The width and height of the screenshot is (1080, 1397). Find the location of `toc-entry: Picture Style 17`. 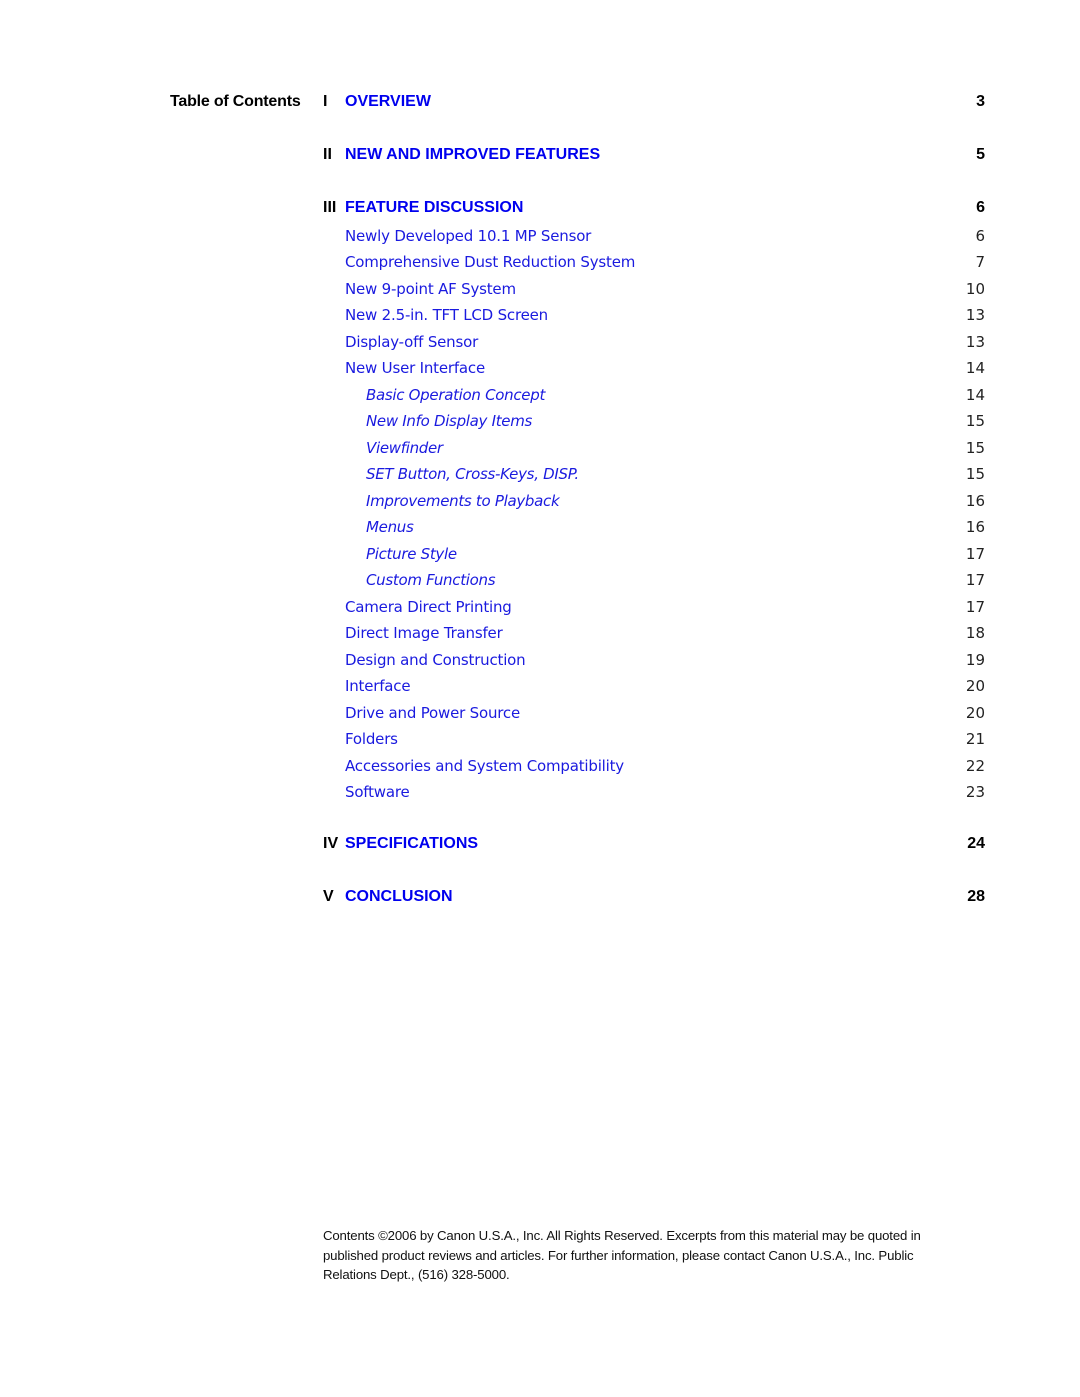

toc-entry: Picture Style 17 is located at coordinates (654, 555).